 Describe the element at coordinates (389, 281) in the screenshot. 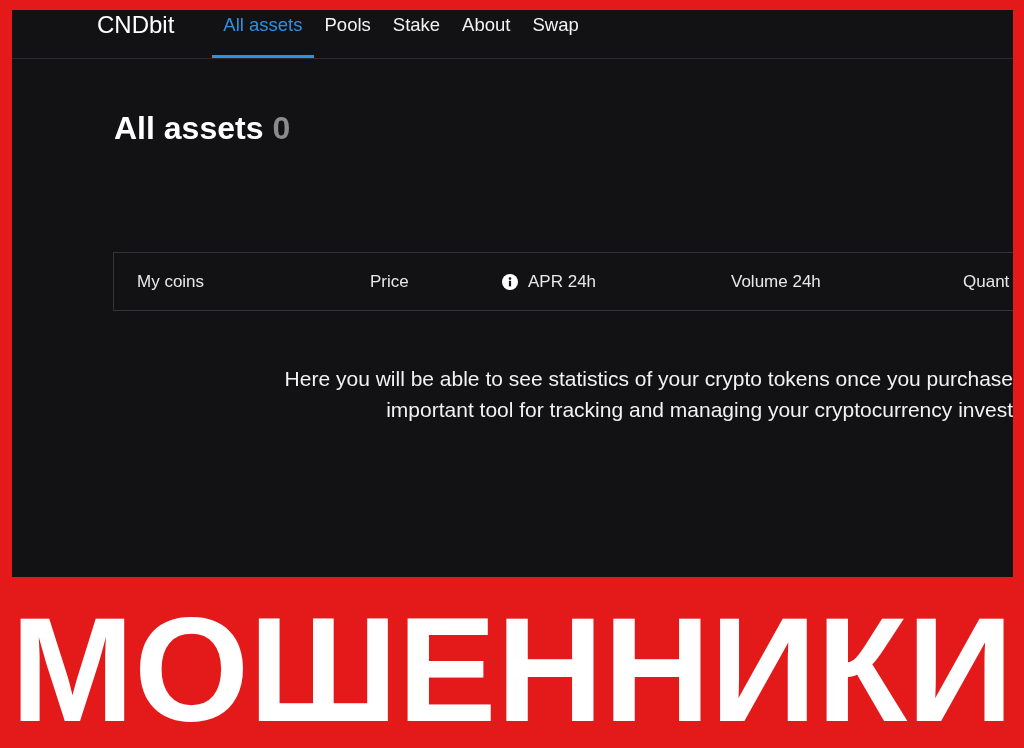

I see `column-header: Price` at that location.